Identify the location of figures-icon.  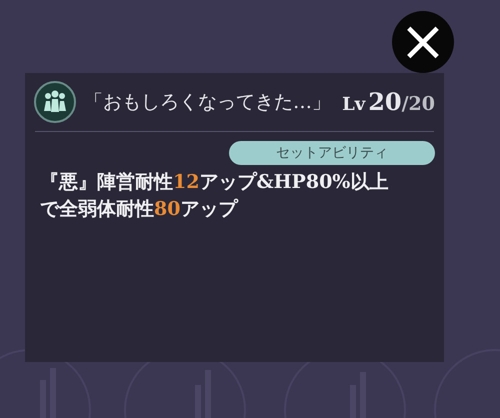
(55, 102).